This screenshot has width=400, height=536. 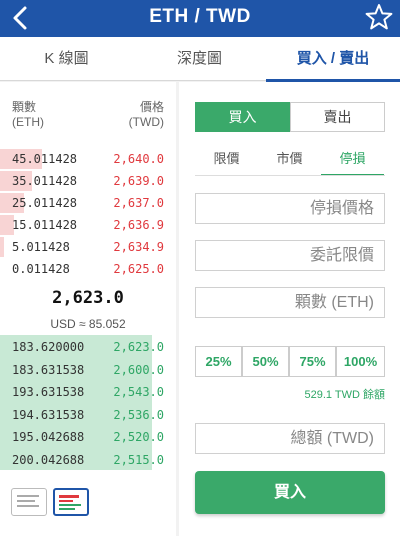 What do you see at coordinates (138, 159) in the screenshot?
I see `ask-price: 2,640.0` at bounding box center [138, 159].